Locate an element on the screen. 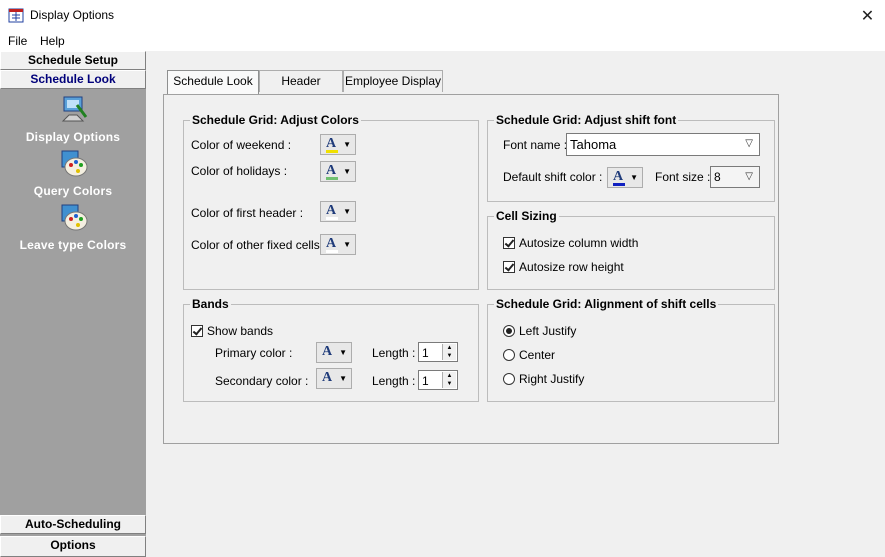  close-button: ✕ is located at coordinates (867, 15).